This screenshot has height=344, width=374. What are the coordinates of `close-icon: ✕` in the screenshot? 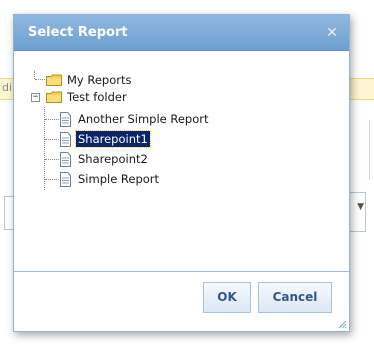 It's located at (332, 33).